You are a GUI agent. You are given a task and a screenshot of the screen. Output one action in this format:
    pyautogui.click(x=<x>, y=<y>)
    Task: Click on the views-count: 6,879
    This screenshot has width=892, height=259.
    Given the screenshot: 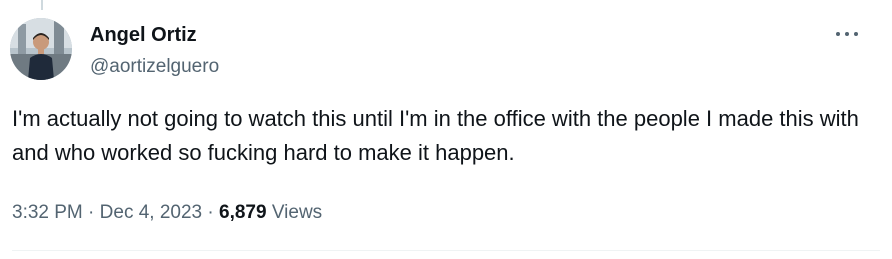 What is the action you would take?
    pyautogui.click(x=243, y=212)
    